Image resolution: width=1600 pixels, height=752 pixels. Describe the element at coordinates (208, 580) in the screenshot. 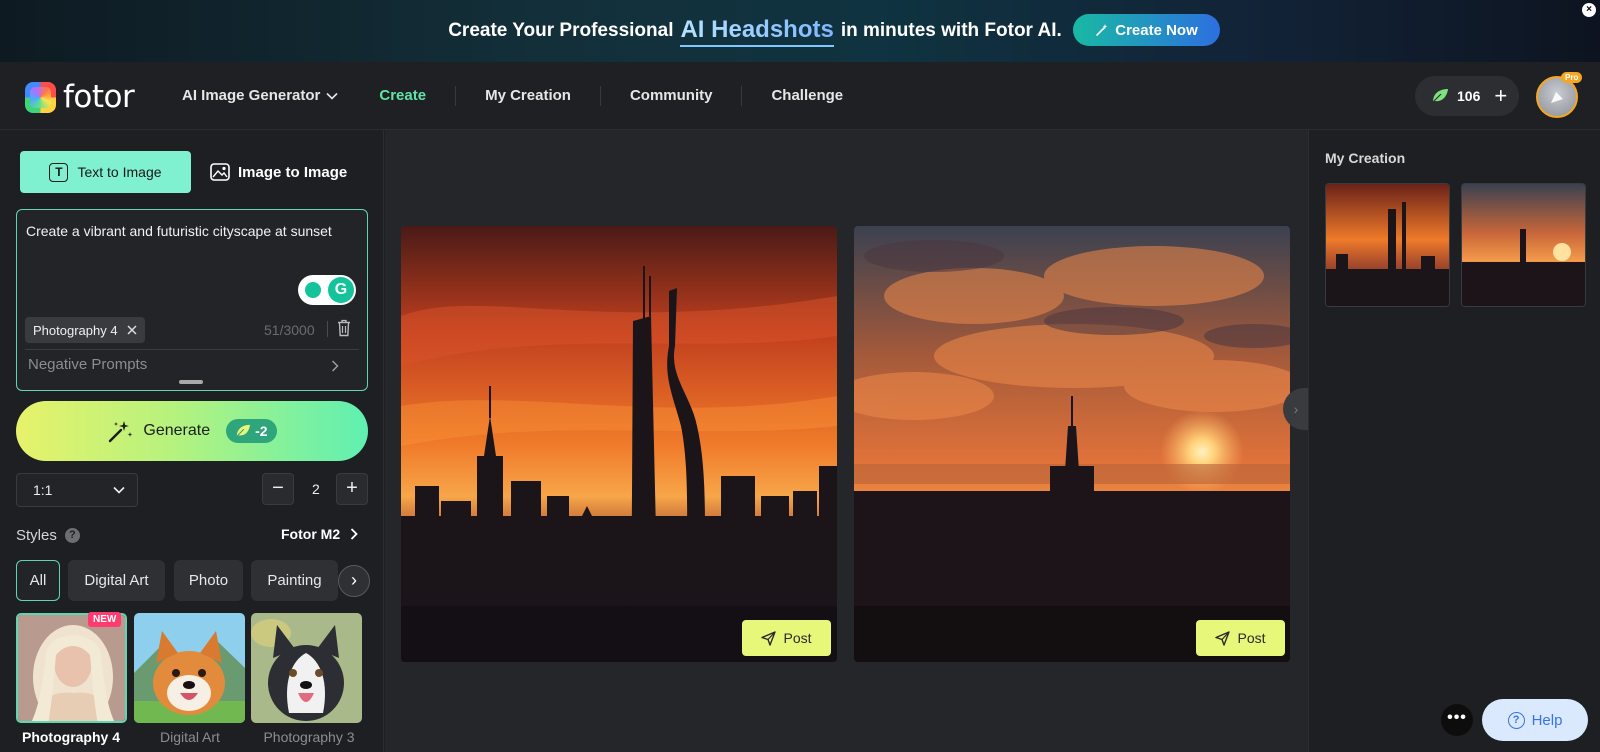

I see `style-filter-photo: Photo` at that location.